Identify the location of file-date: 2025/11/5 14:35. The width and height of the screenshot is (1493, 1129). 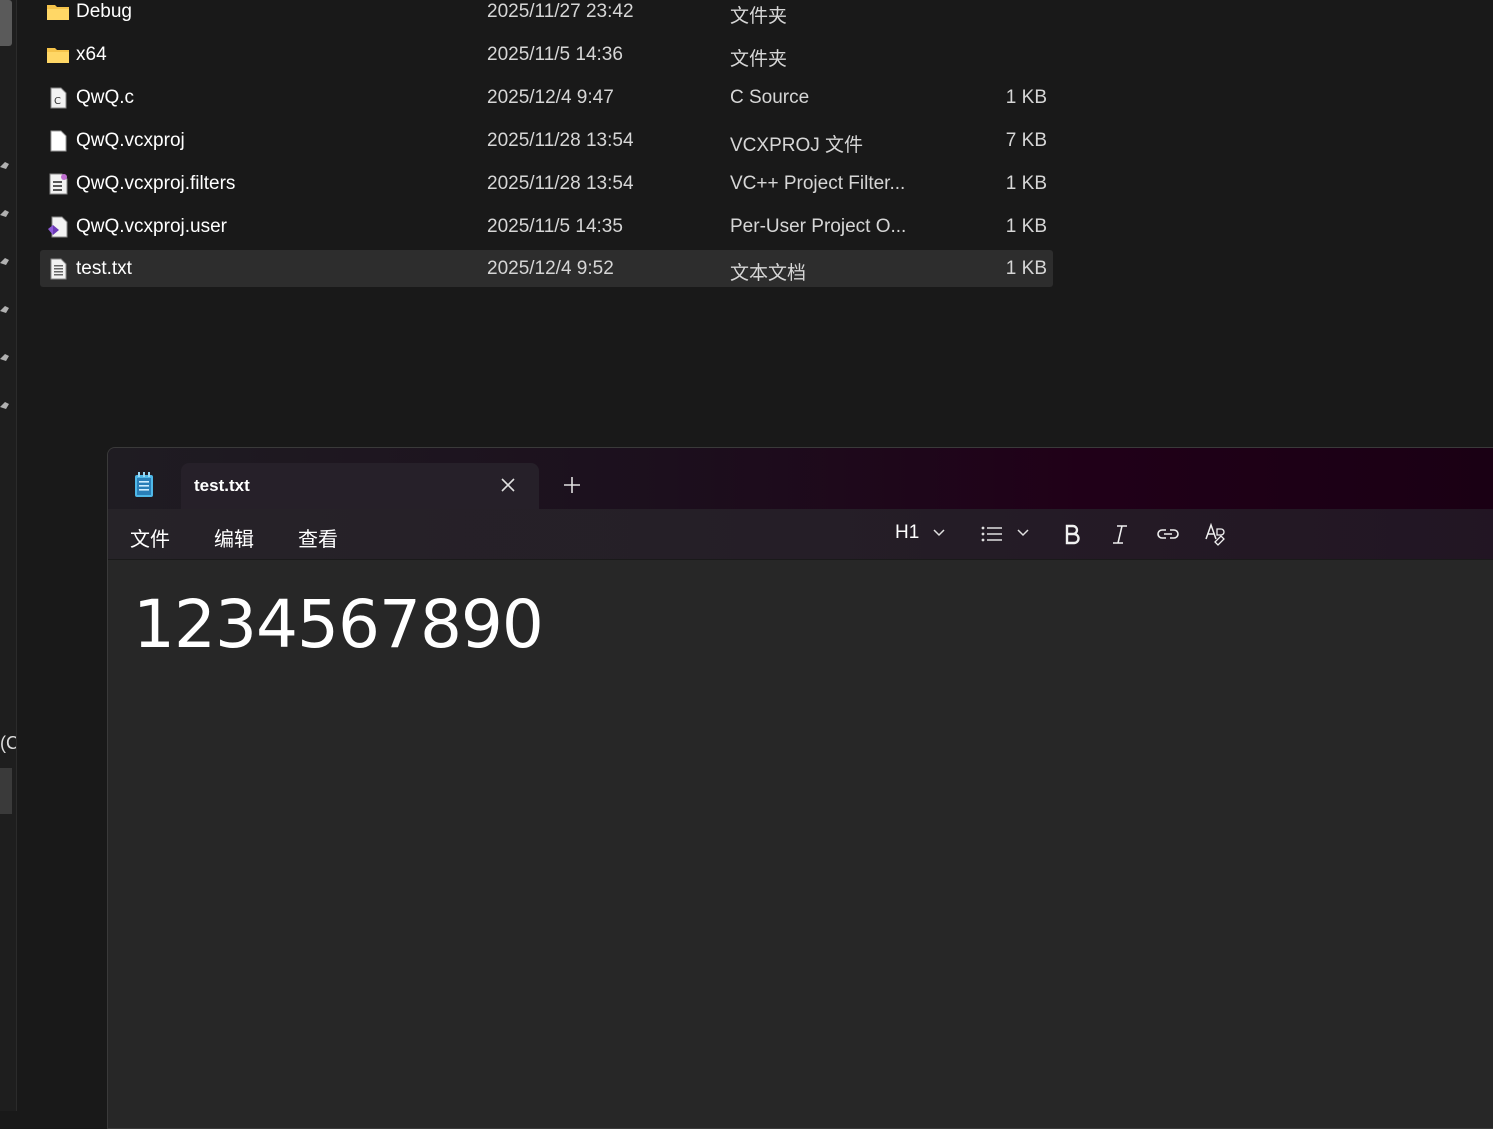
(555, 226).